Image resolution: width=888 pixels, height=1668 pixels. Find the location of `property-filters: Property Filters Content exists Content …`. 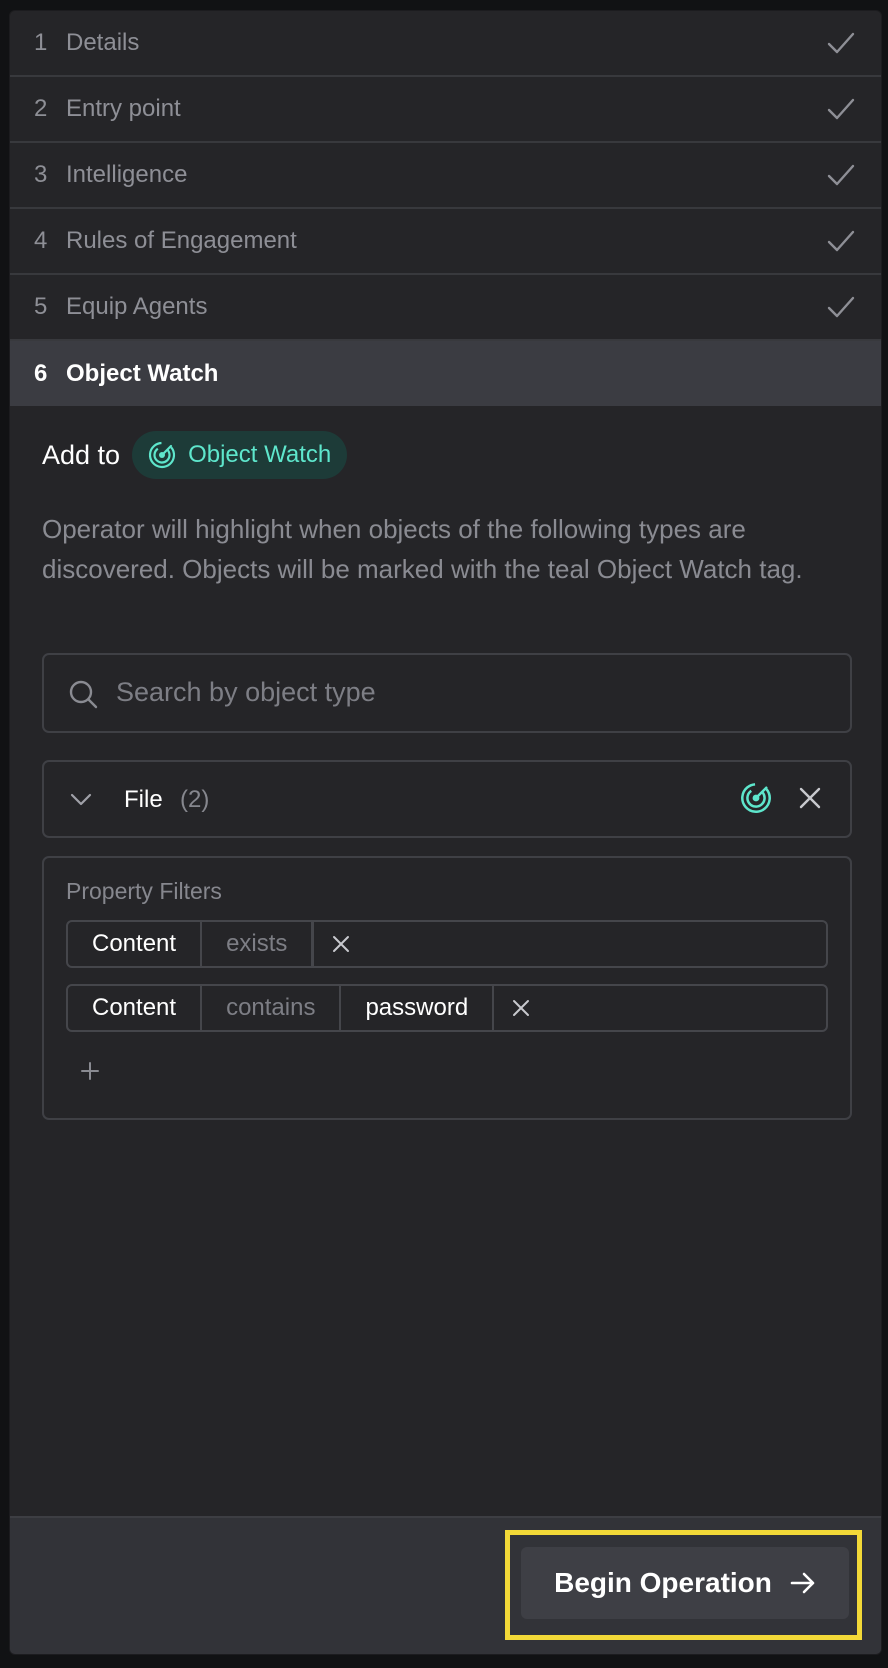

property-filters: Property Filters Content exists Content … is located at coordinates (447, 988).